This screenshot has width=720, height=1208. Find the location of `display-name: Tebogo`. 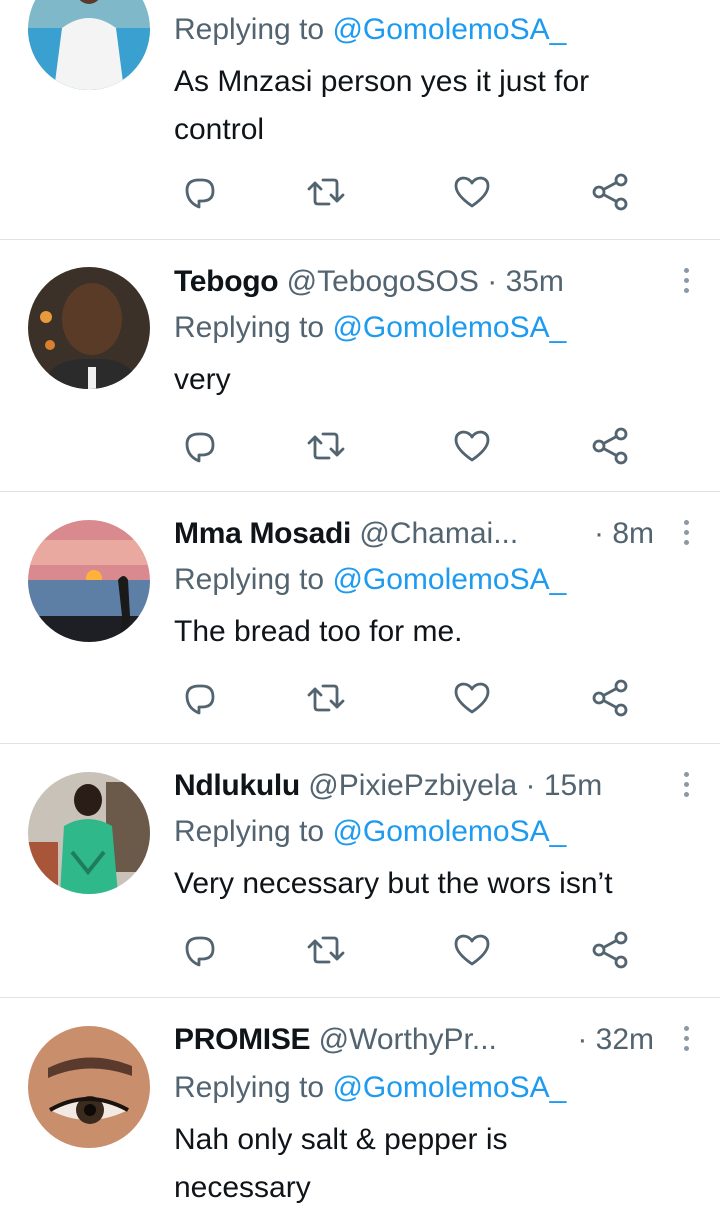

display-name: Tebogo is located at coordinates (226, 281).